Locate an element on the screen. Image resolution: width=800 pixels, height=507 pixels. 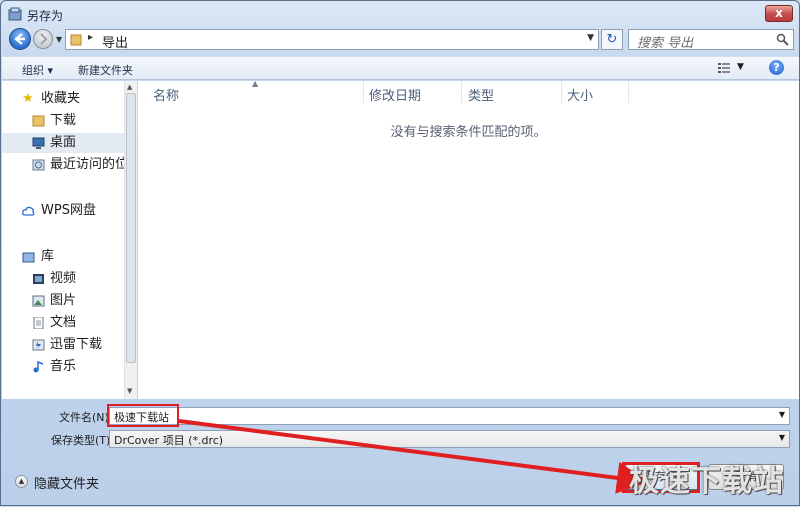
picture-icon is located at coordinates (38, 301).